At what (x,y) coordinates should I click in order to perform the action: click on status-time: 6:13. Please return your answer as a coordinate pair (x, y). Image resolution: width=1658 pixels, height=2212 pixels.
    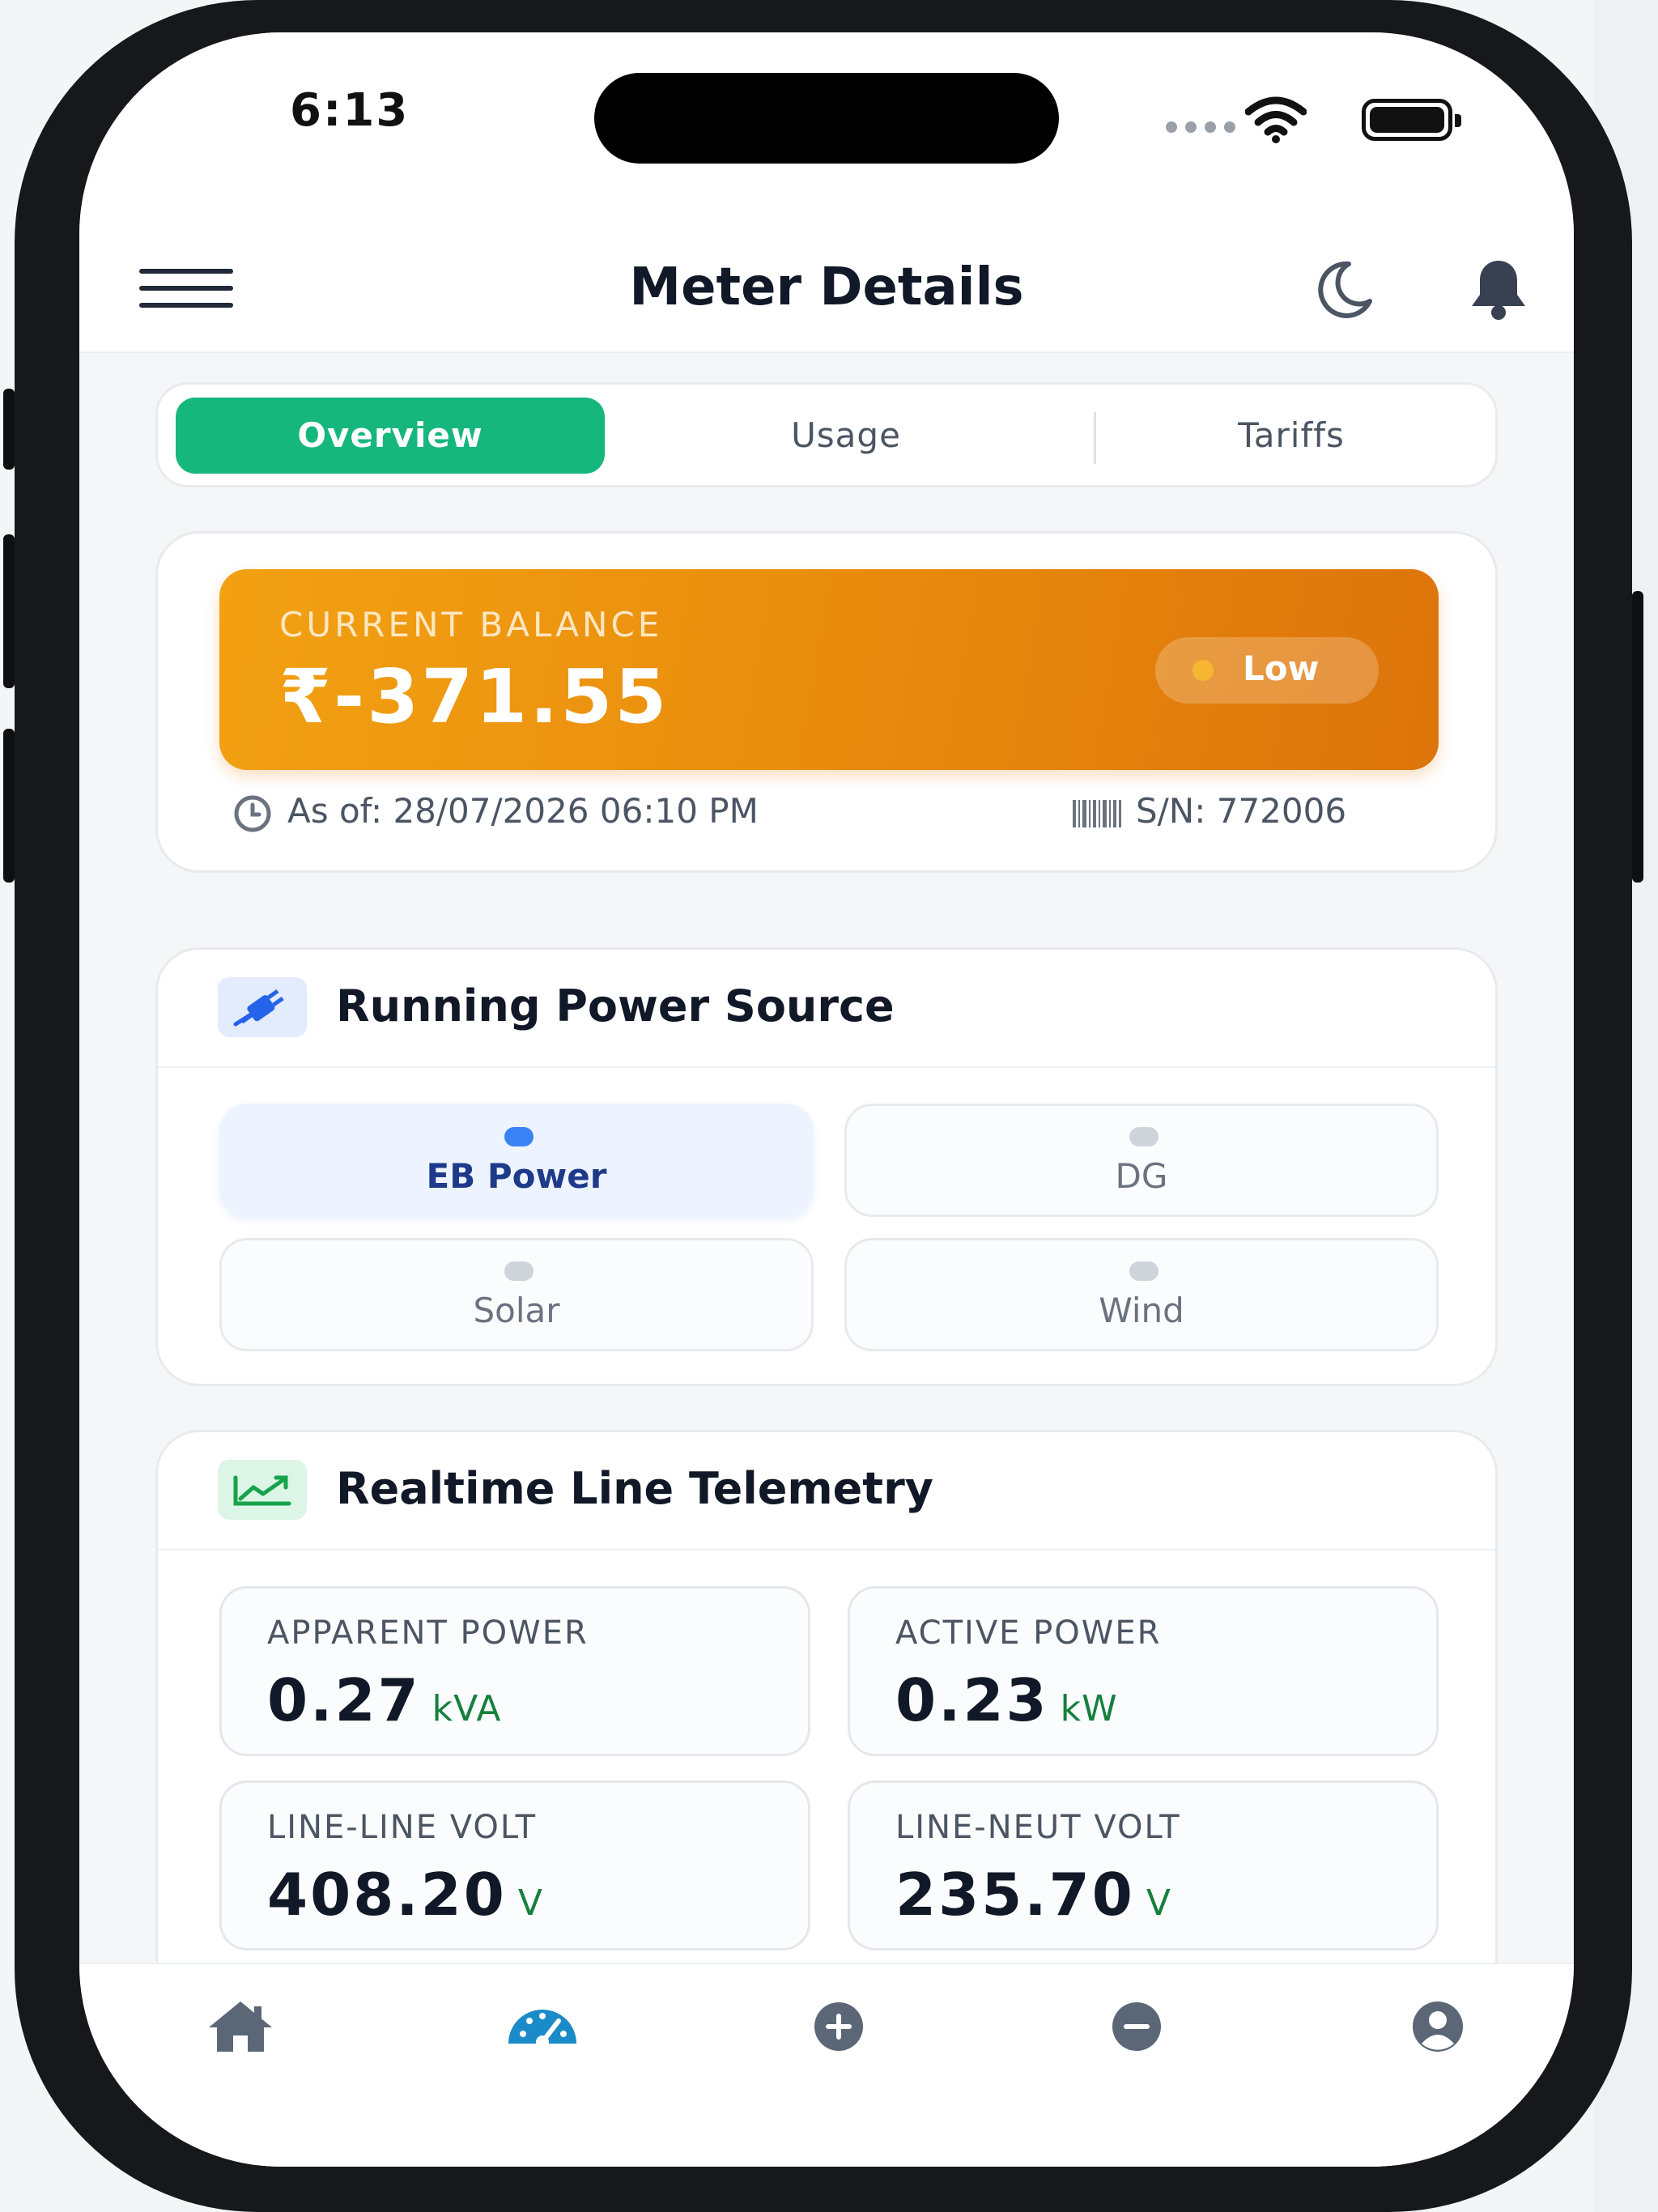
    Looking at the image, I should click on (350, 111).